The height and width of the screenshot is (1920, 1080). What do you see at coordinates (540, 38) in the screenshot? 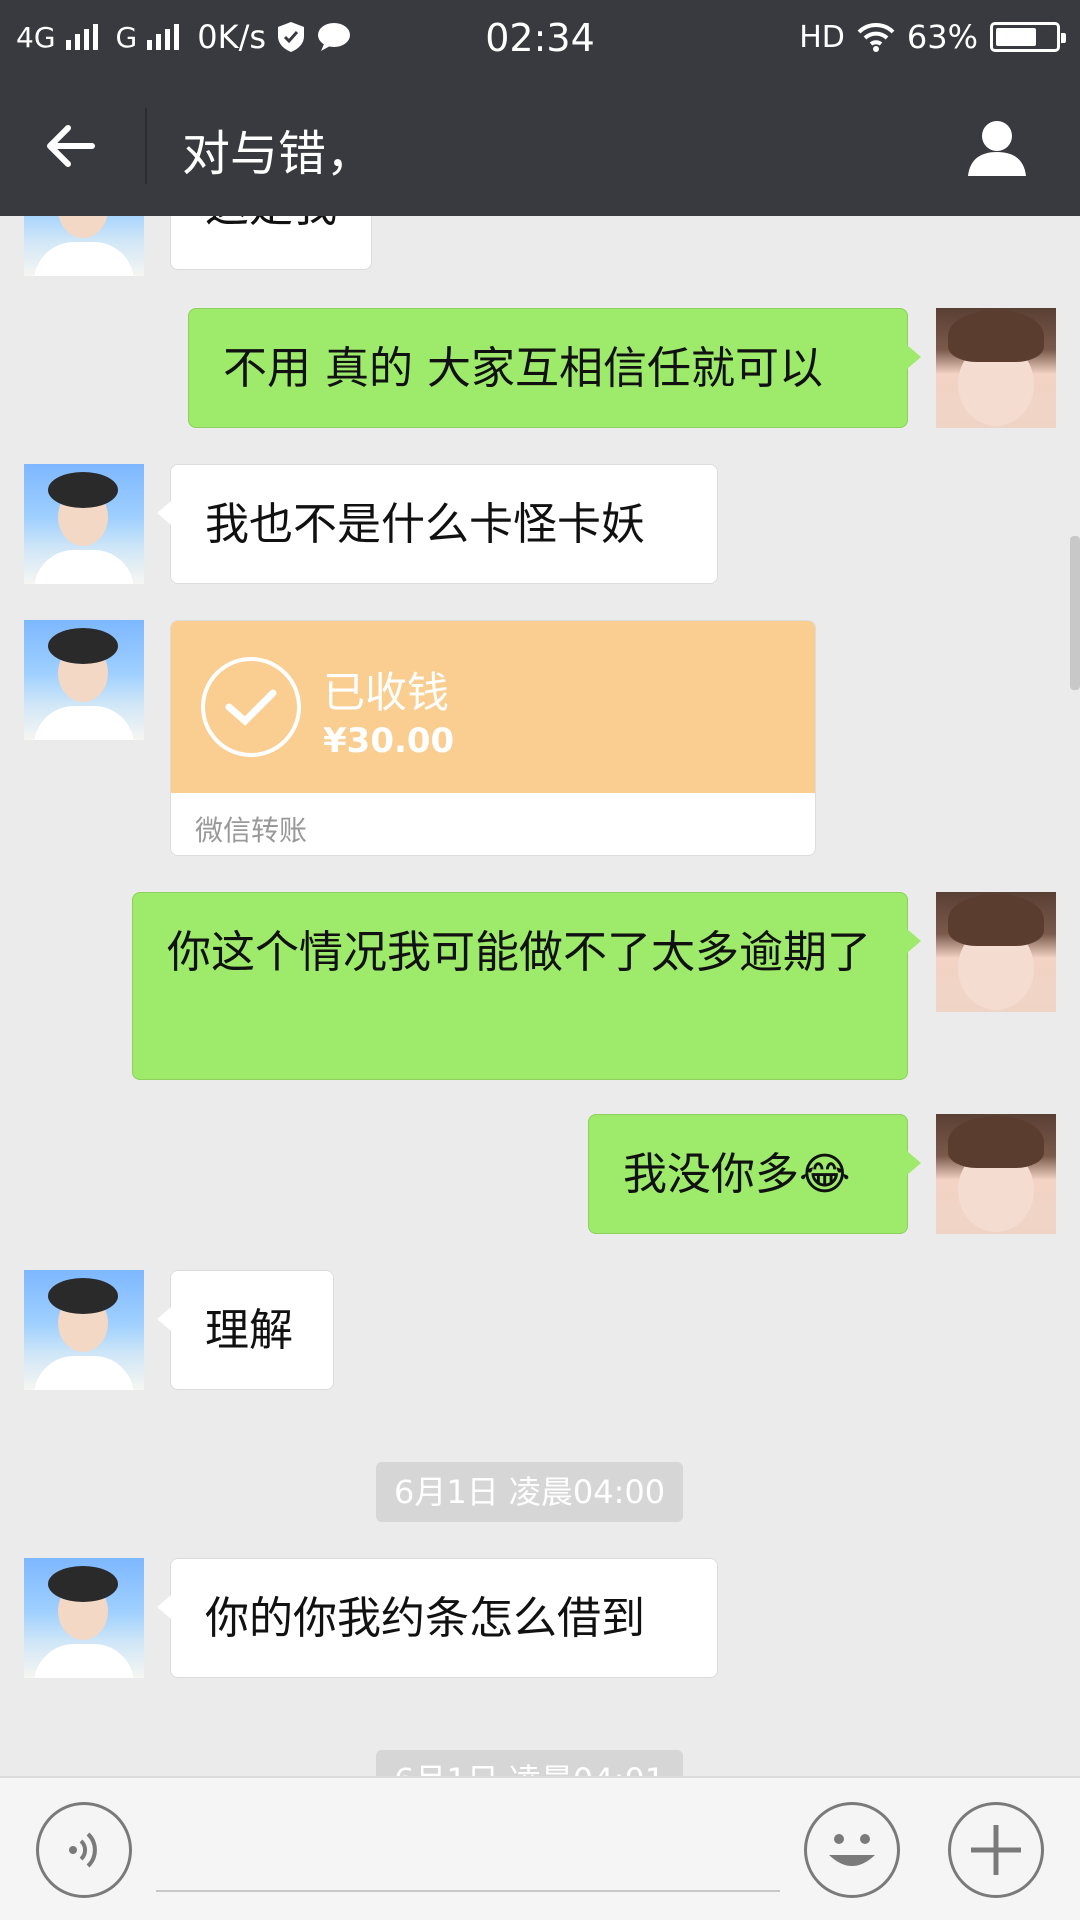
I see `status-bar: 4G G 0K/s 02:34 HD 63%` at bounding box center [540, 38].